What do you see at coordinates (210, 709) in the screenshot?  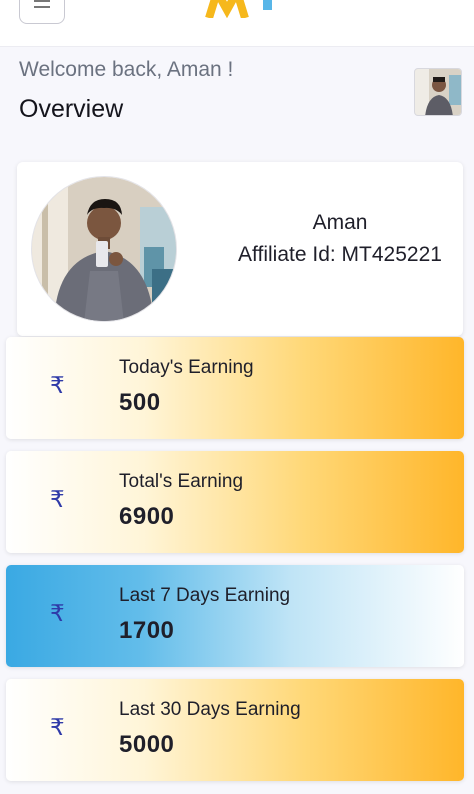 I see `earning-label: Last 30 Days Earning` at bounding box center [210, 709].